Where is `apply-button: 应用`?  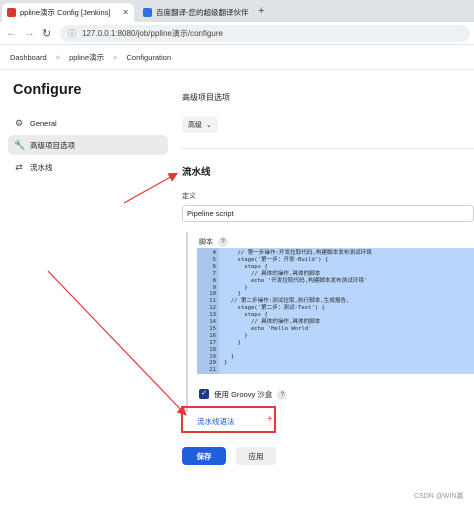 apply-button: 应用 is located at coordinates (256, 456).